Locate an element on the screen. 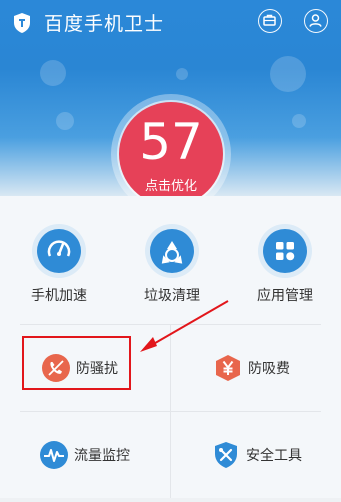  tools-shield-icon is located at coordinates (226, 455).